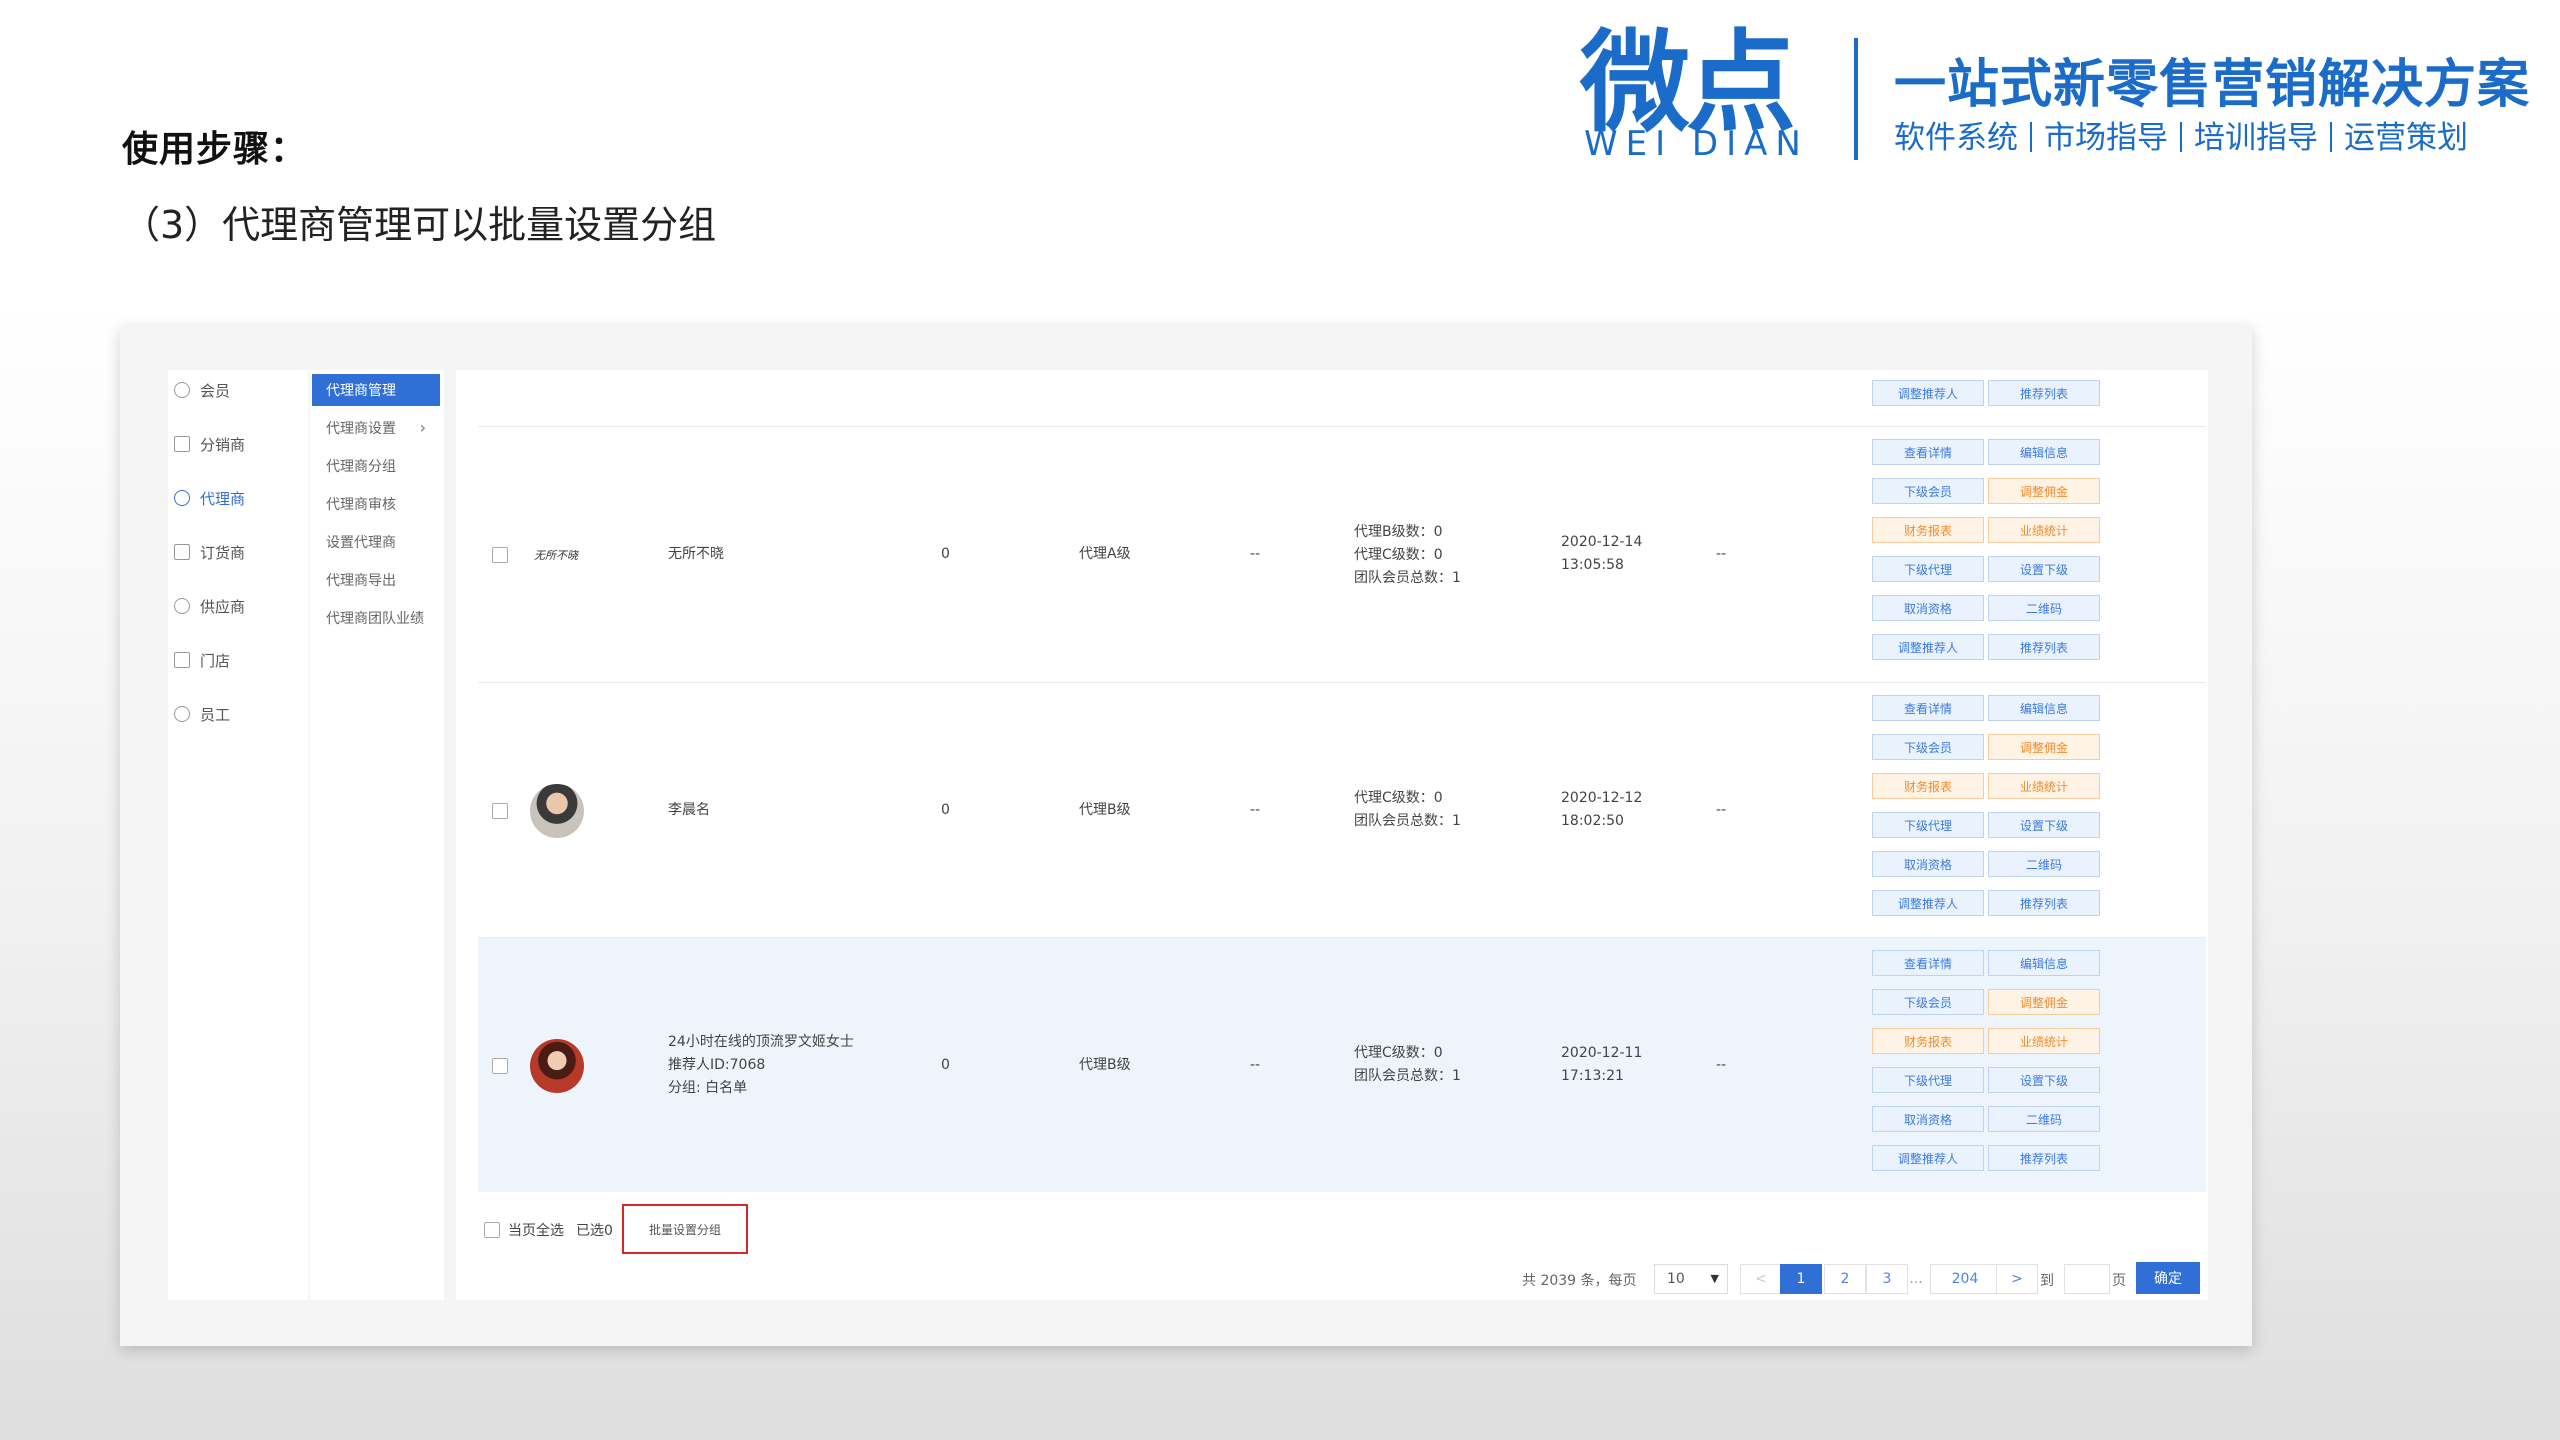 This screenshot has height=1440, width=2560. Describe the element at coordinates (536, 1230) in the screenshot. I see `select-all-label: 当页全选` at that location.